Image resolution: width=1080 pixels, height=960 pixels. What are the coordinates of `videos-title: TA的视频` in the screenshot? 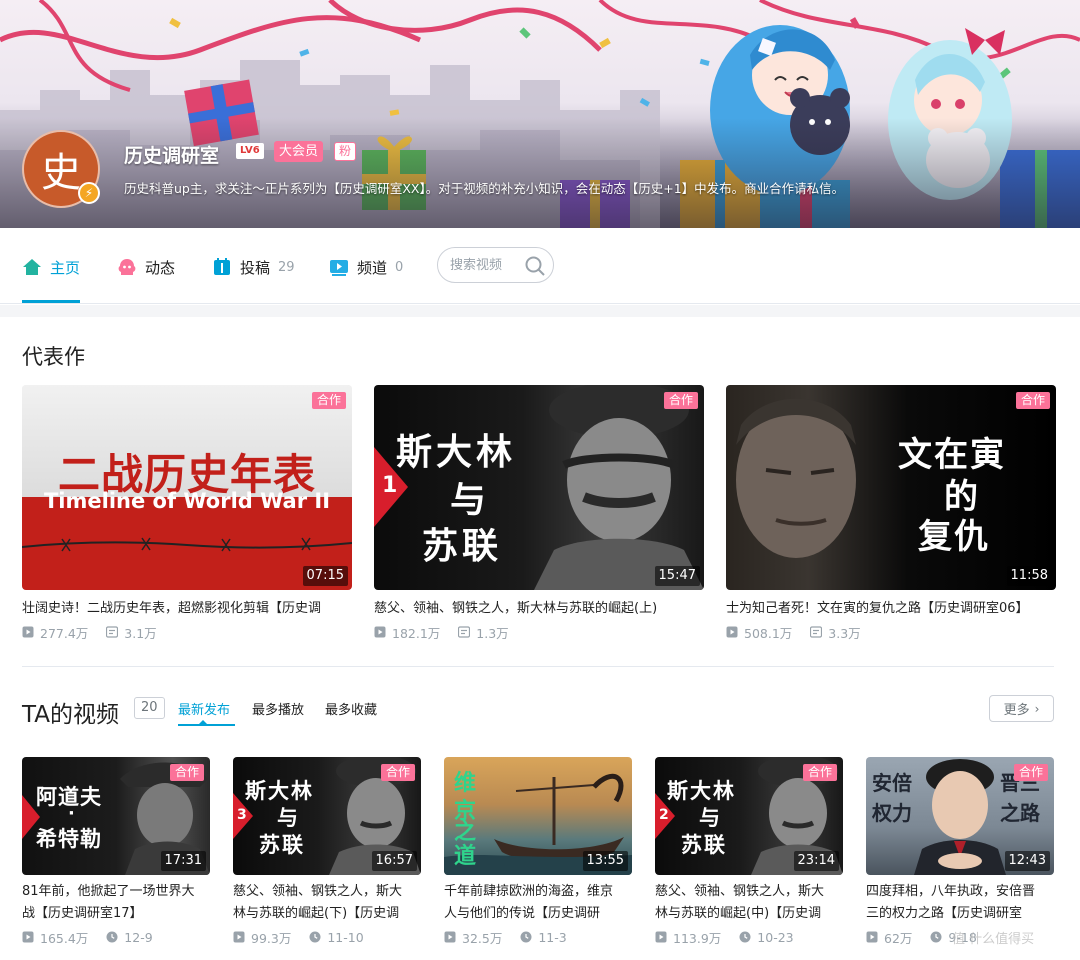 It's located at (70, 715).